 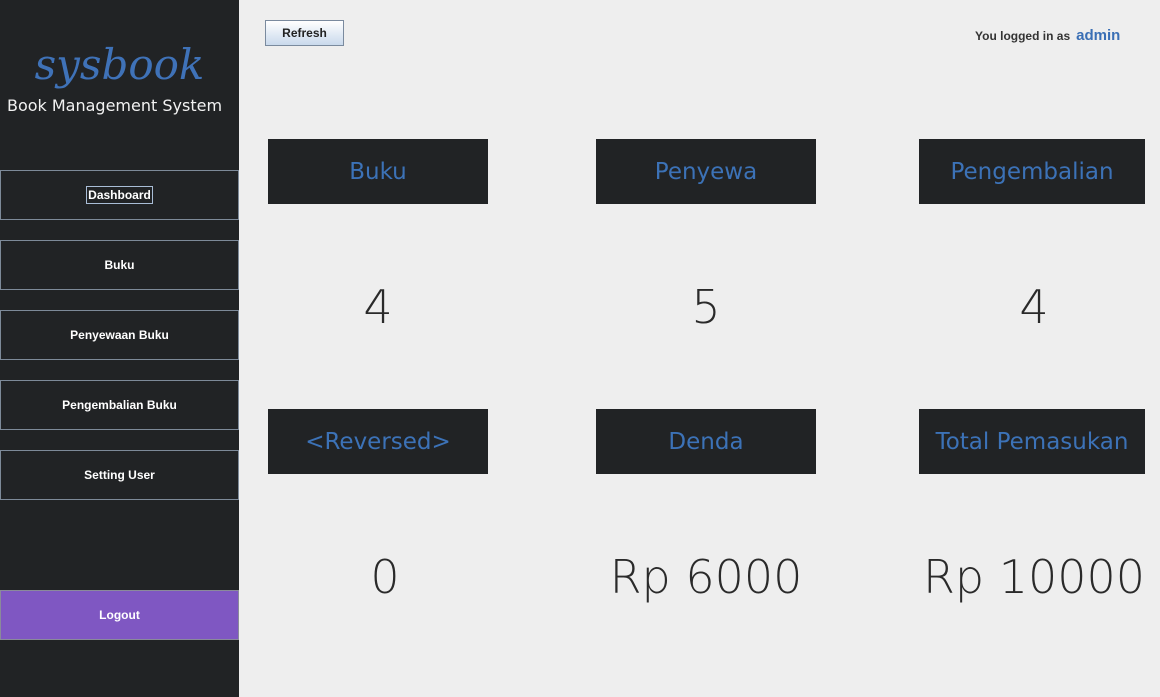 I want to click on card-value-reversed: 0, so click(x=385, y=577).